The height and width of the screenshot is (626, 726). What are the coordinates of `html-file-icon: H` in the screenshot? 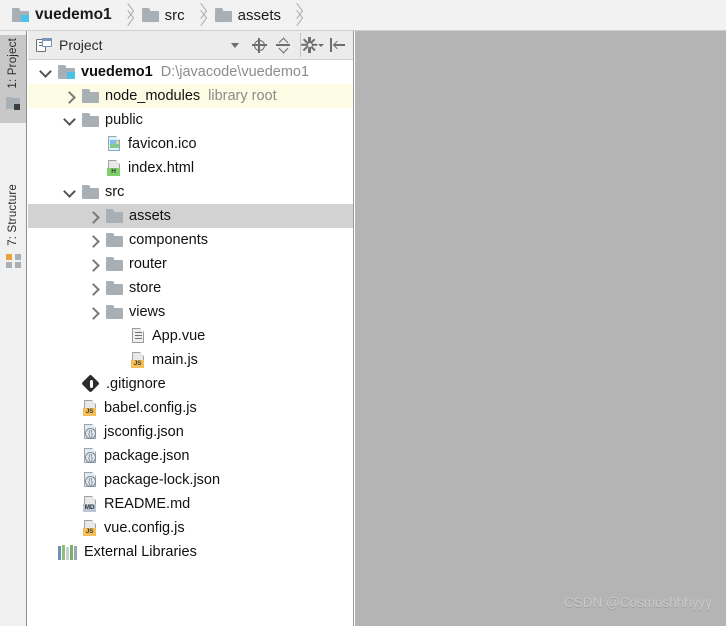 It's located at (114, 168).